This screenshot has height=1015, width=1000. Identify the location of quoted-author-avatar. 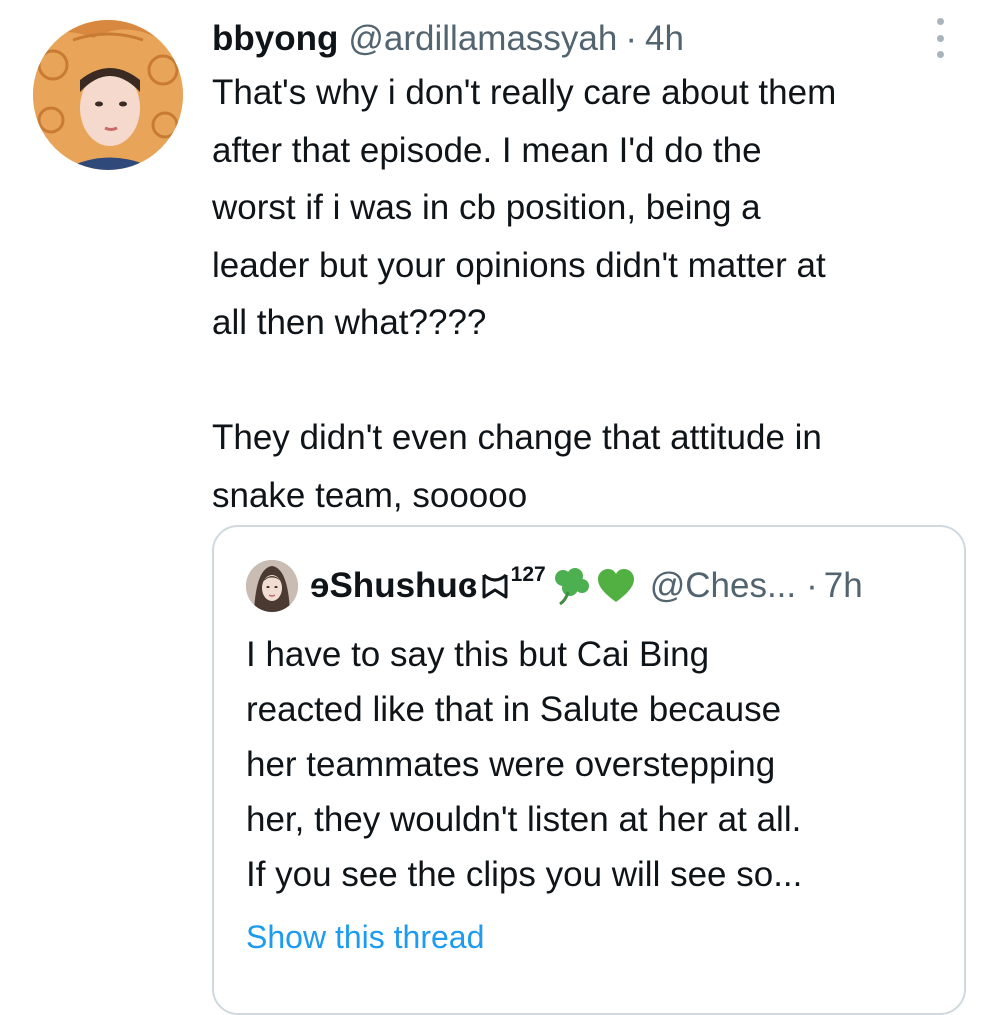
(272, 586).